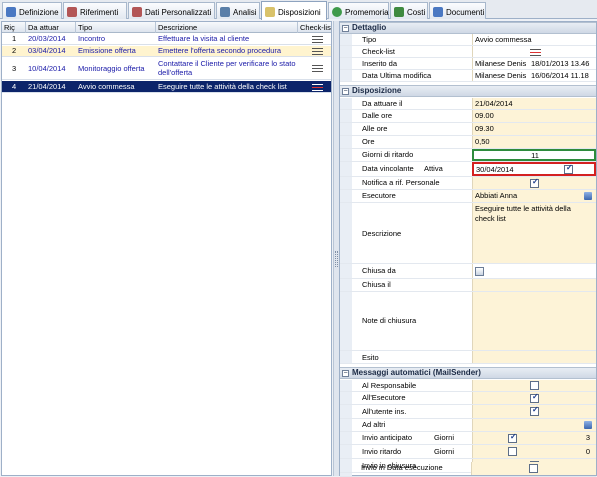 This screenshot has height=477, width=597. What do you see at coordinates (534, 75) in the screenshot?
I see `prop-value: Milanese Denis 16/06/2014 11.18` at bounding box center [534, 75].